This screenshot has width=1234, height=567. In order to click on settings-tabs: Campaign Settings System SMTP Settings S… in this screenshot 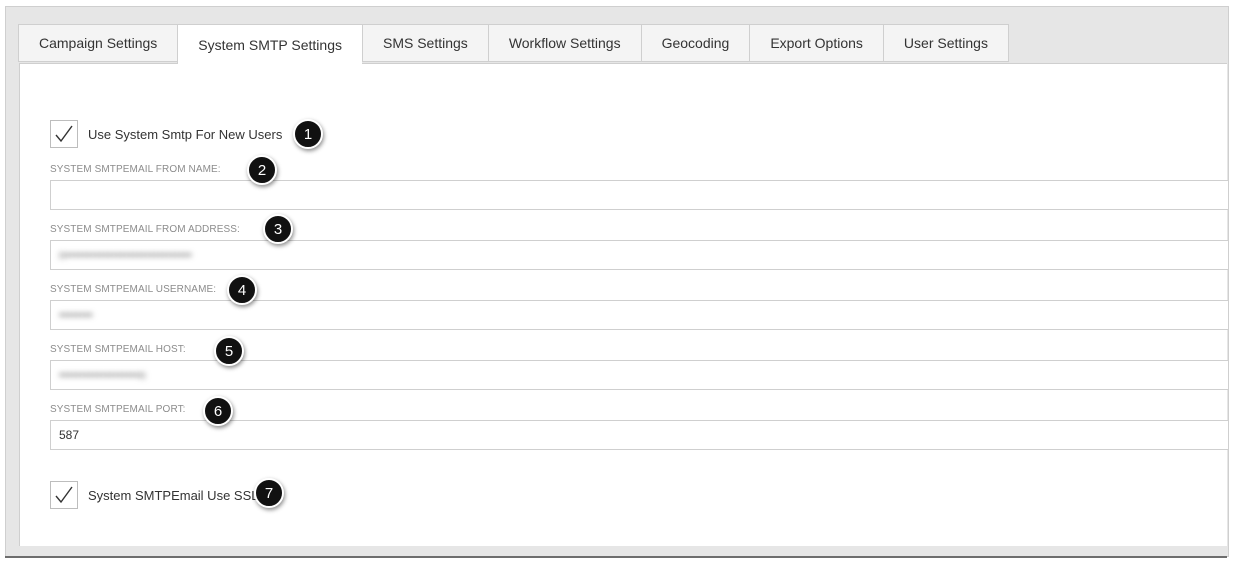, I will do `click(513, 44)`.